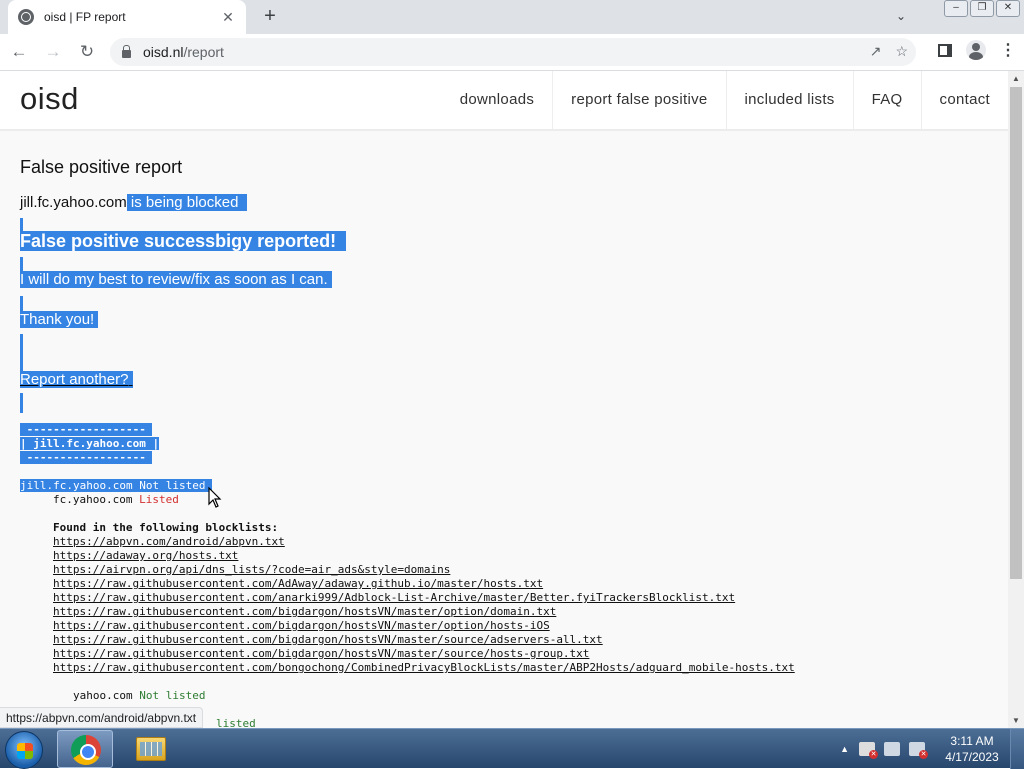 Image resolution: width=1024 pixels, height=769 pixels. I want to click on lock-icon, so click(126, 51).